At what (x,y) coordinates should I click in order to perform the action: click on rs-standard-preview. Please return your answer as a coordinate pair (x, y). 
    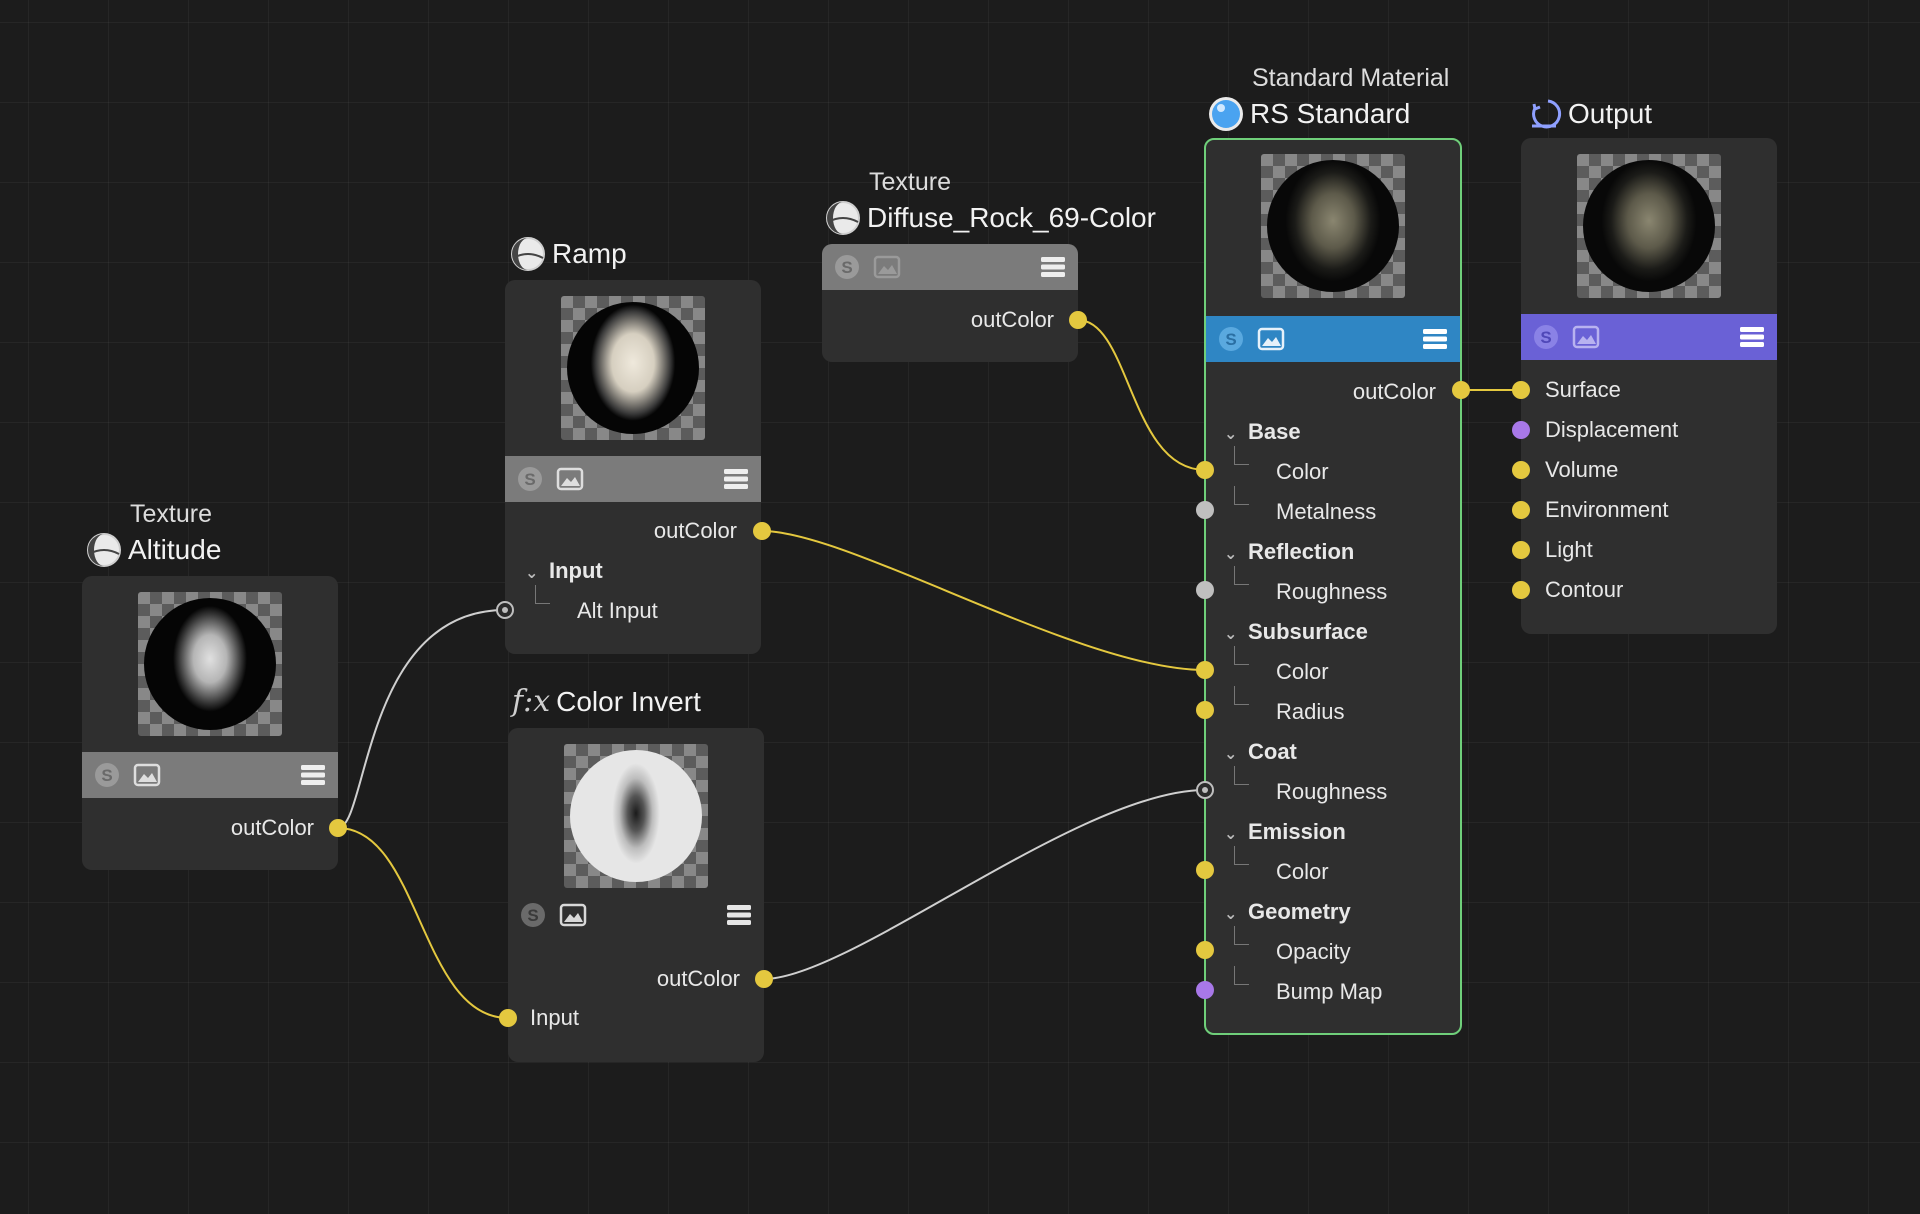
    Looking at the image, I should click on (1333, 226).